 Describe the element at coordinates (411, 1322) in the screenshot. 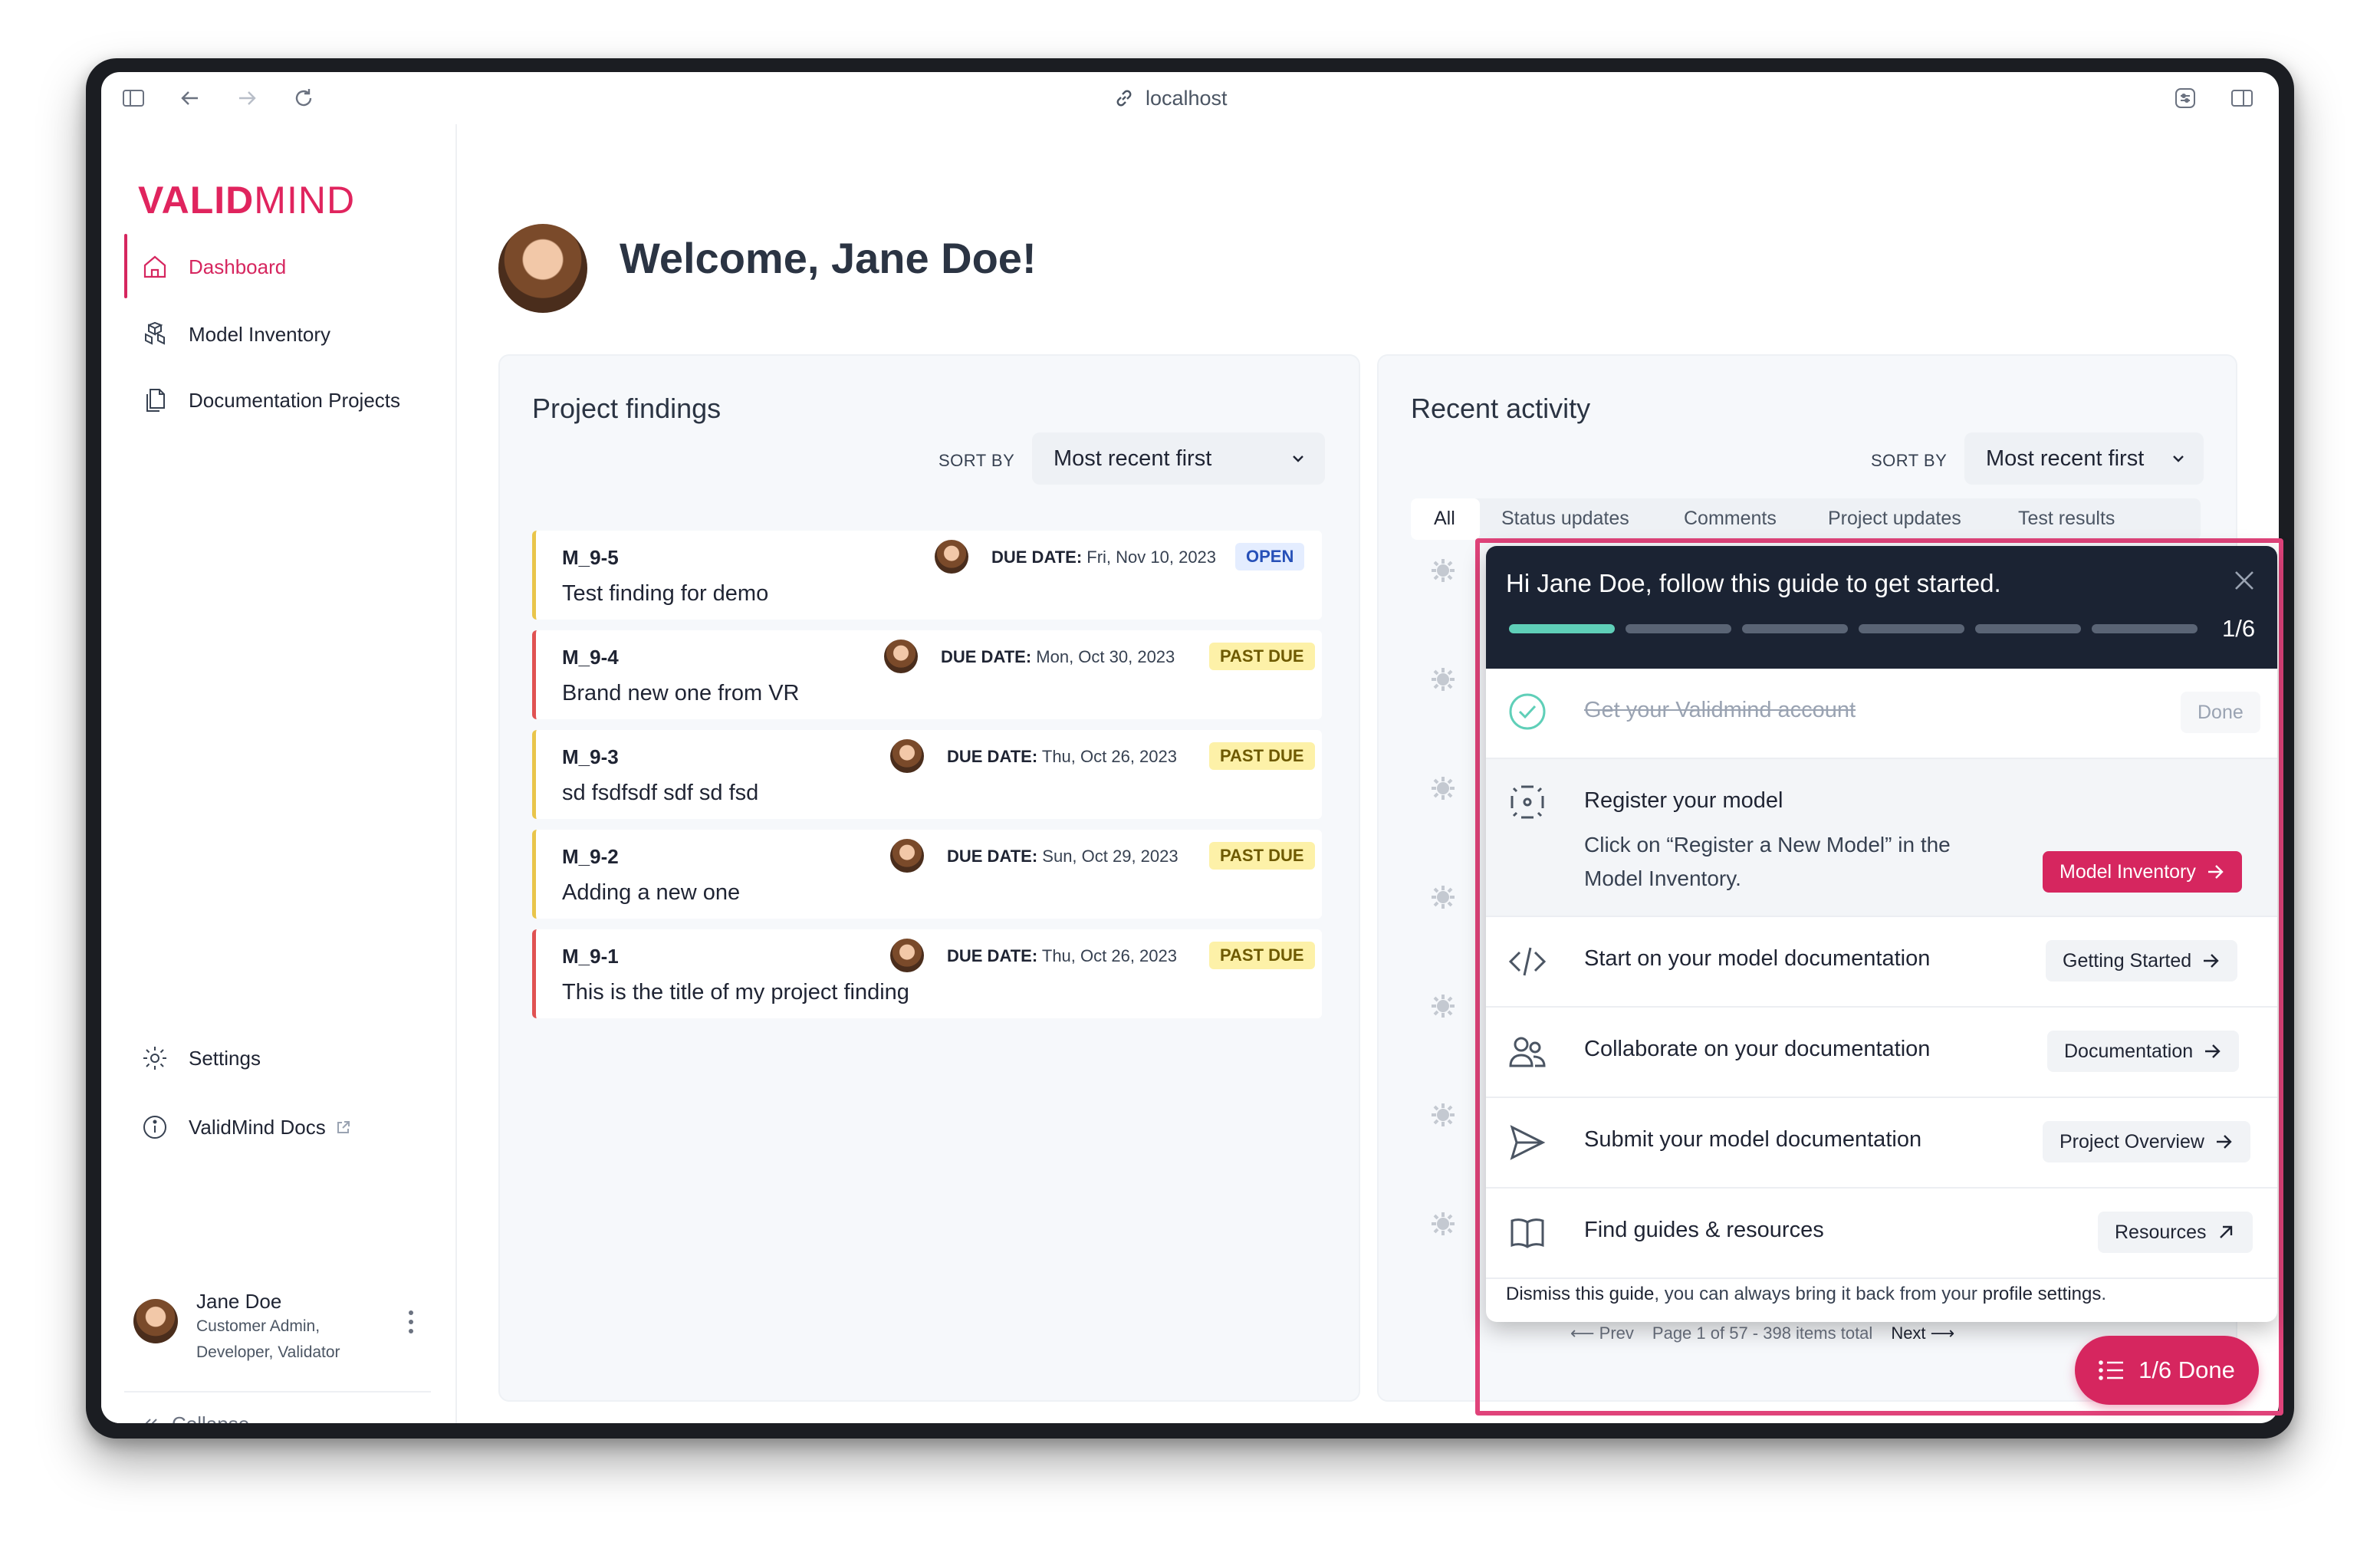

I see `more-options-icon` at that location.